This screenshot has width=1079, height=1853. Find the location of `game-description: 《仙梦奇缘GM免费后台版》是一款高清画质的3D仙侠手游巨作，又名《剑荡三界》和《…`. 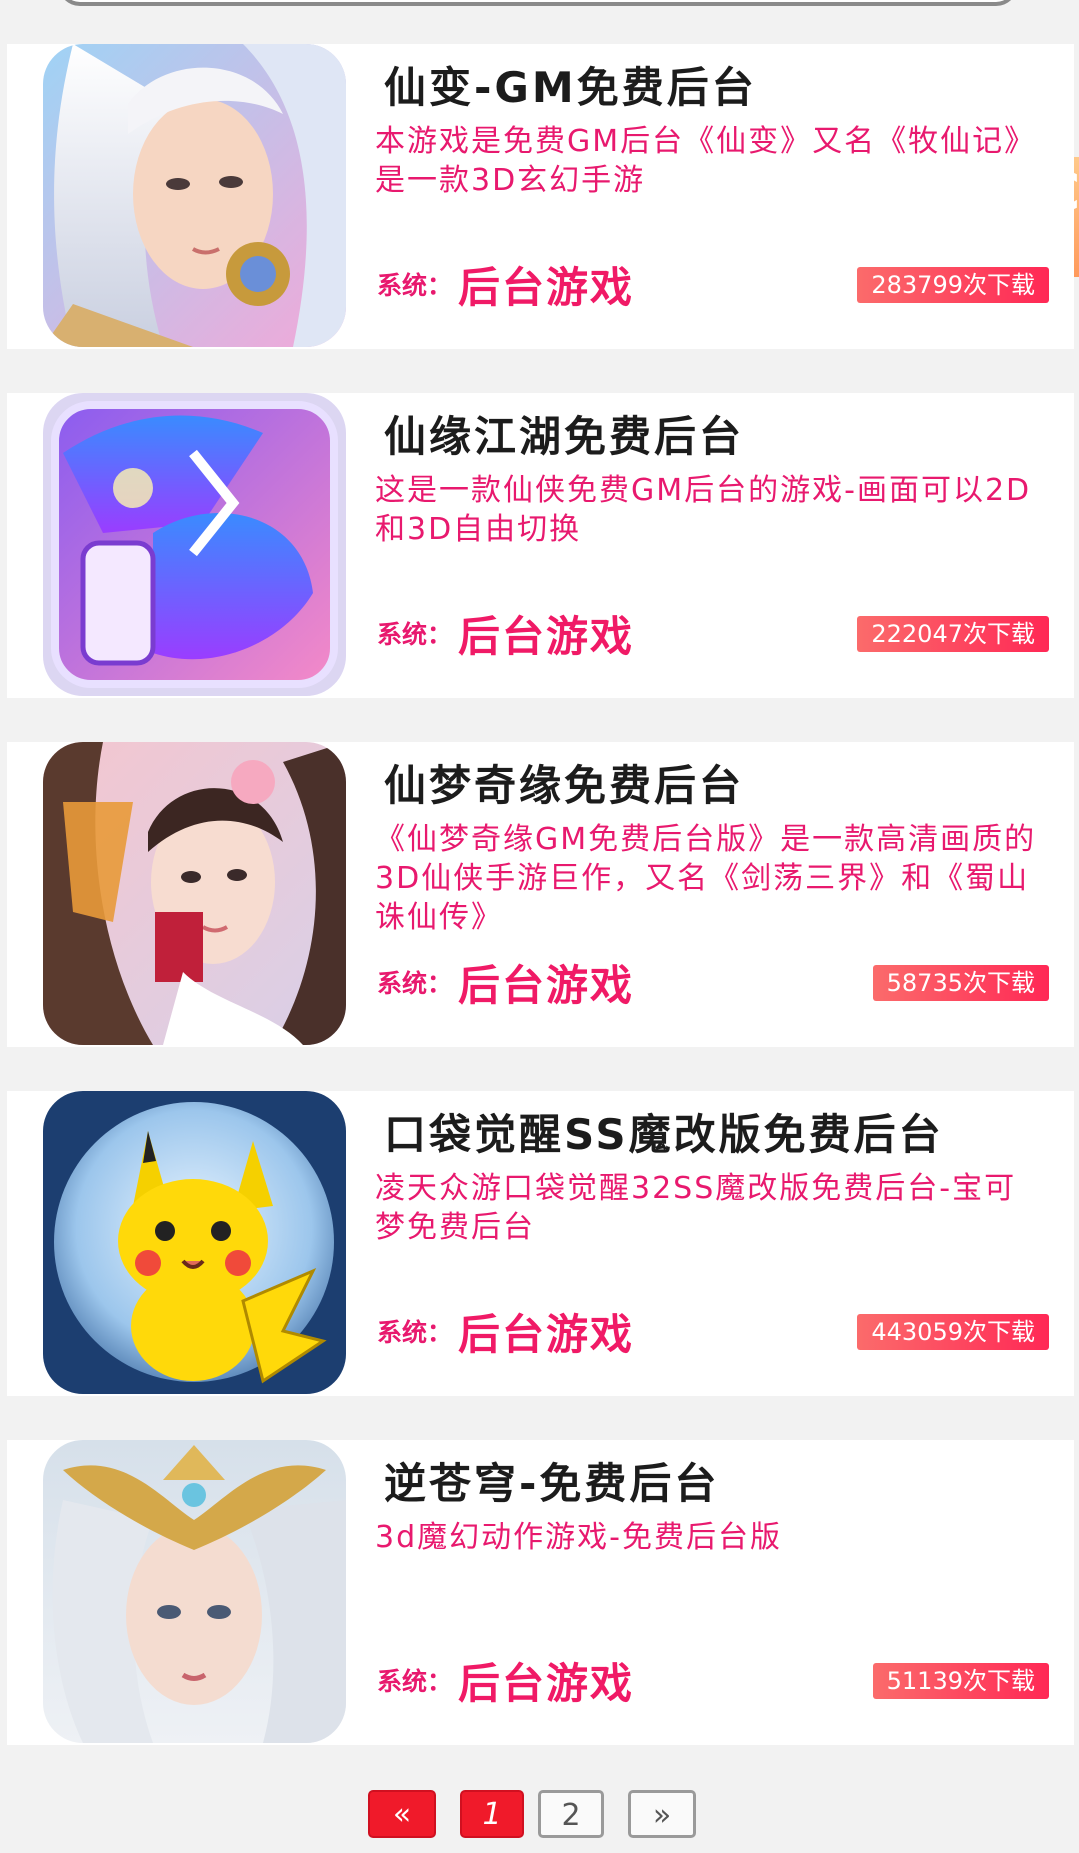

game-description: 《仙梦奇缘GM免费后台版》是一款高清画质的3D仙侠手游巨作，又名《剑荡三界》和《… is located at coordinates (706, 878).